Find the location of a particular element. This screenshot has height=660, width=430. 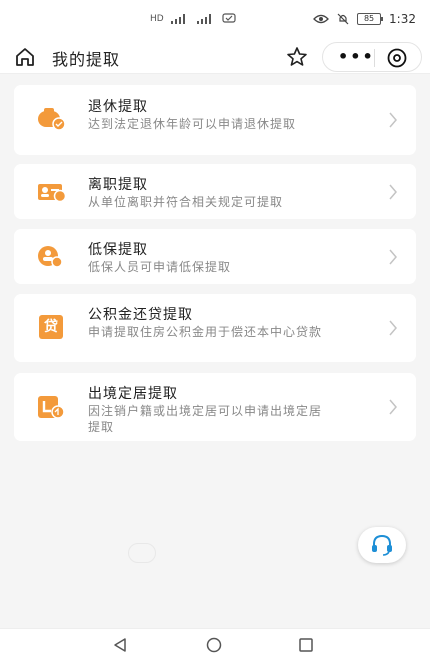

message-icon is located at coordinates (229, 18).